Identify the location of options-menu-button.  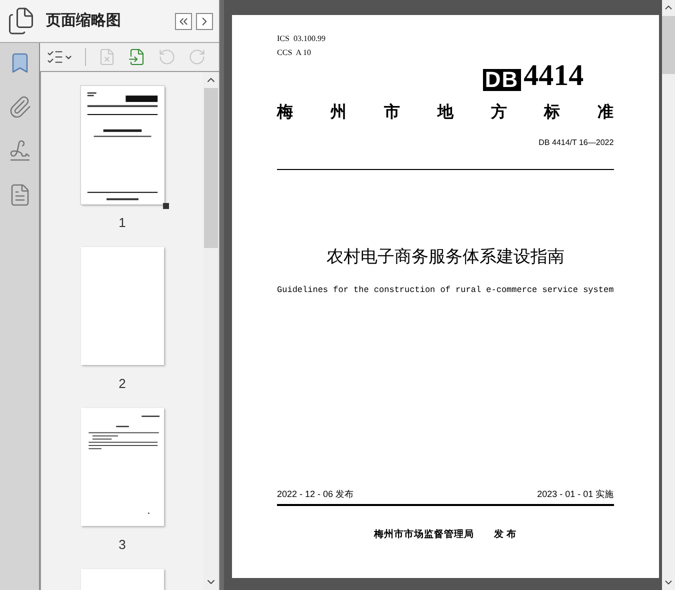
(59, 57).